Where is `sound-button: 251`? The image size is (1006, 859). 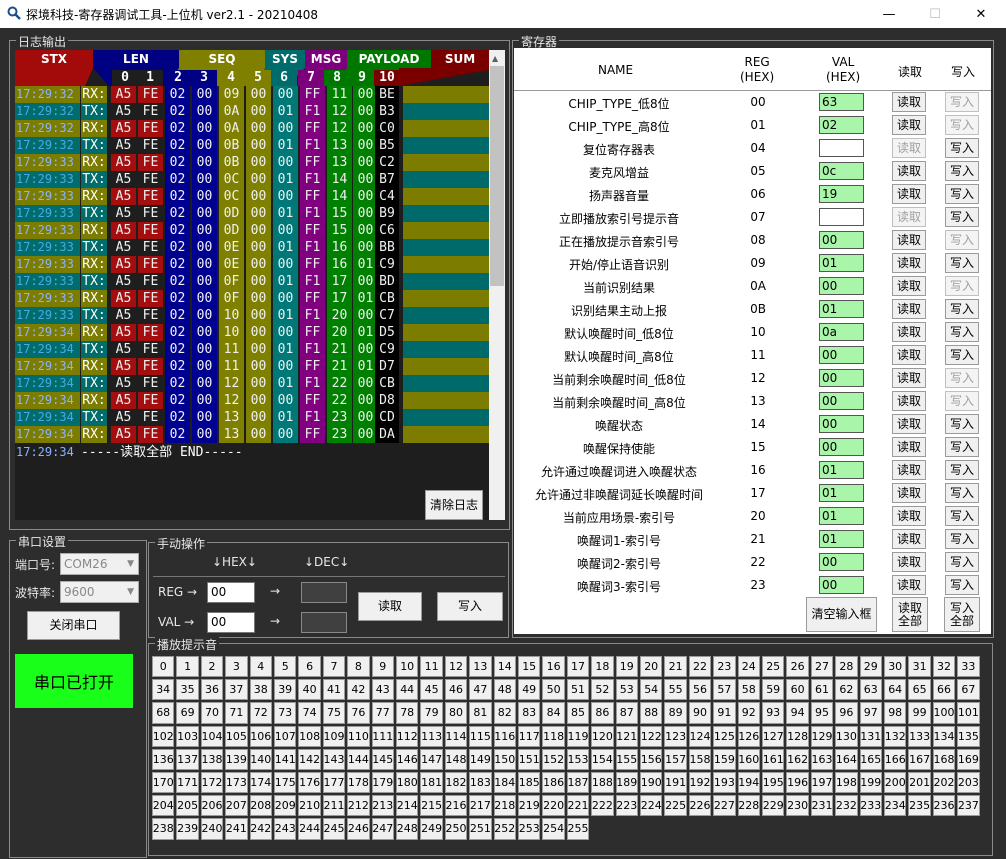
sound-button: 251 is located at coordinates (480, 829).